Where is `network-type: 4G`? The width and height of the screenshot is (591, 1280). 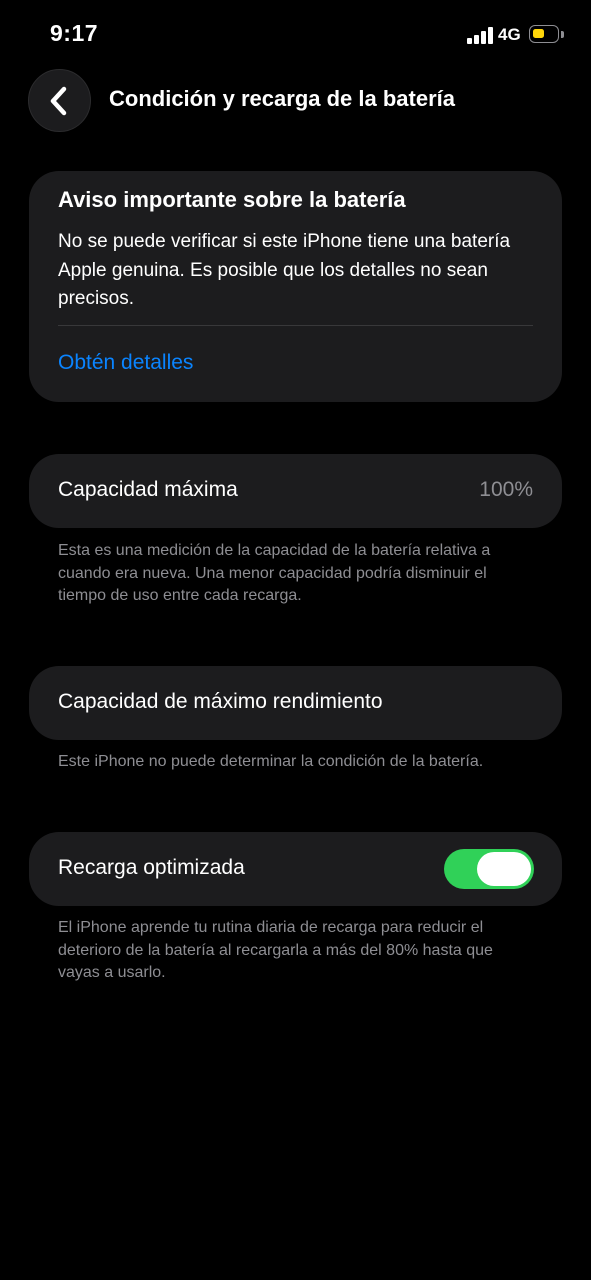
network-type: 4G is located at coordinates (509, 34).